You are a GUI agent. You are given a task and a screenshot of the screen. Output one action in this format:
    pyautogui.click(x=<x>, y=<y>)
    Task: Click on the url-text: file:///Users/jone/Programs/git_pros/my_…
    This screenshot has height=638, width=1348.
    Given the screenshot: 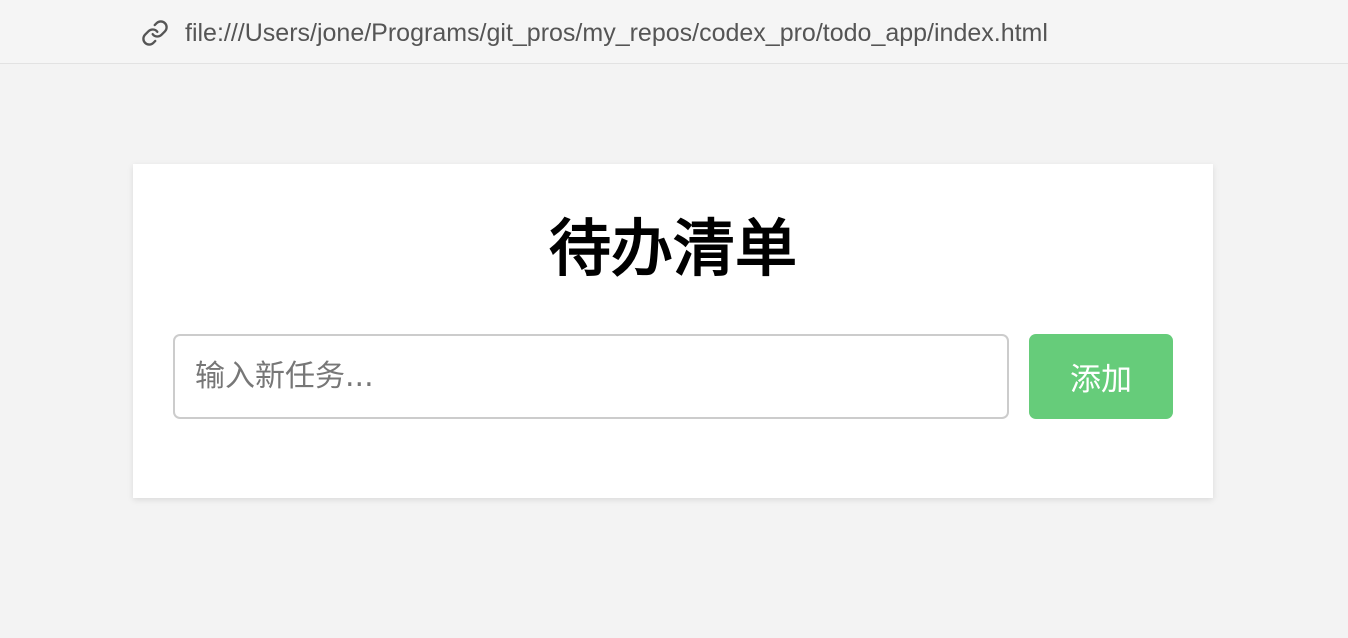 What is the action you would take?
    pyautogui.click(x=616, y=33)
    